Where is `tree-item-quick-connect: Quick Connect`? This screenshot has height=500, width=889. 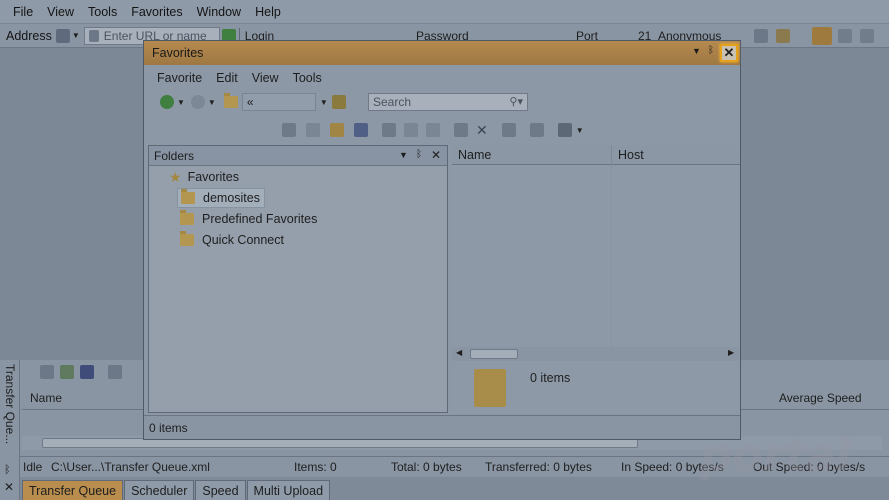 tree-item-quick-connect: Quick Connect is located at coordinates (232, 240).